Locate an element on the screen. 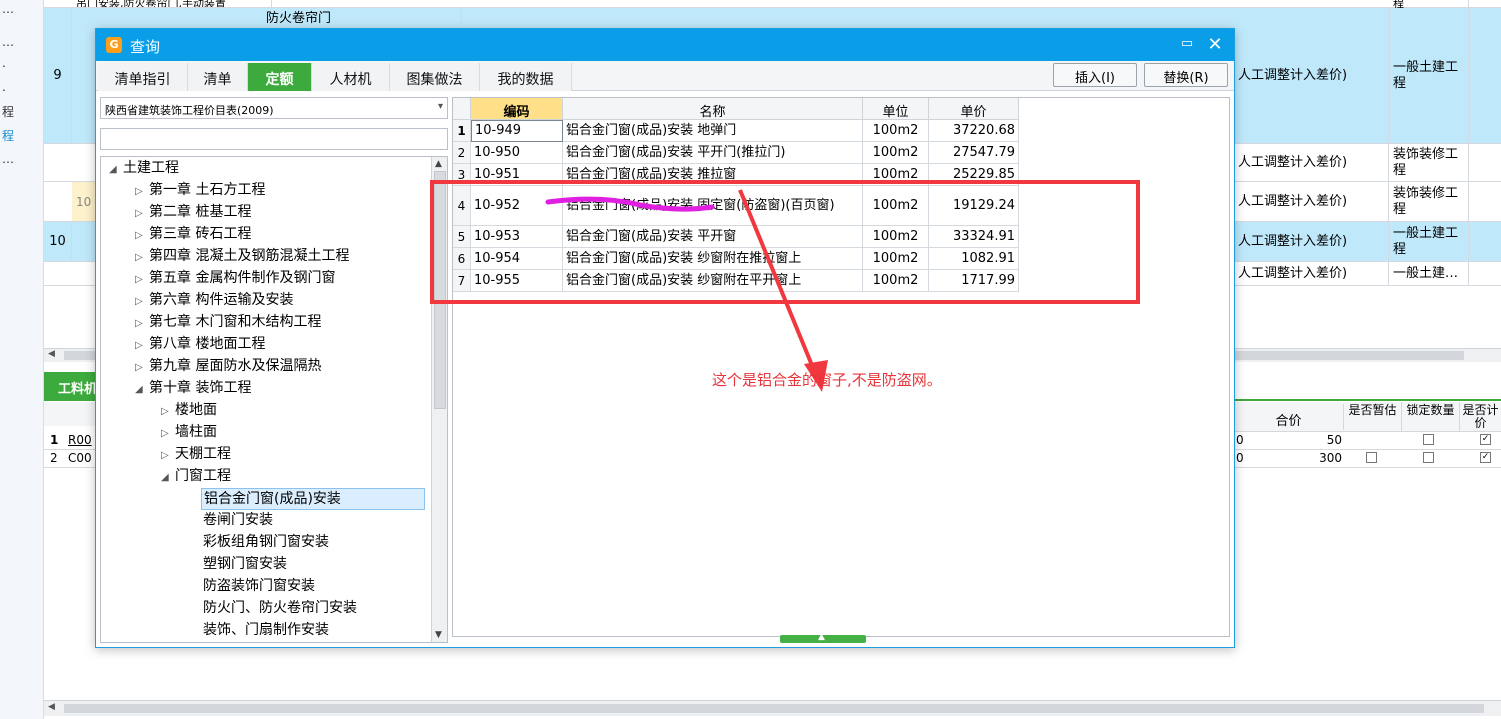 The width and height of the screenshot is (1501, 719). header-unit: 单位 is located at coordinates (896, 109).